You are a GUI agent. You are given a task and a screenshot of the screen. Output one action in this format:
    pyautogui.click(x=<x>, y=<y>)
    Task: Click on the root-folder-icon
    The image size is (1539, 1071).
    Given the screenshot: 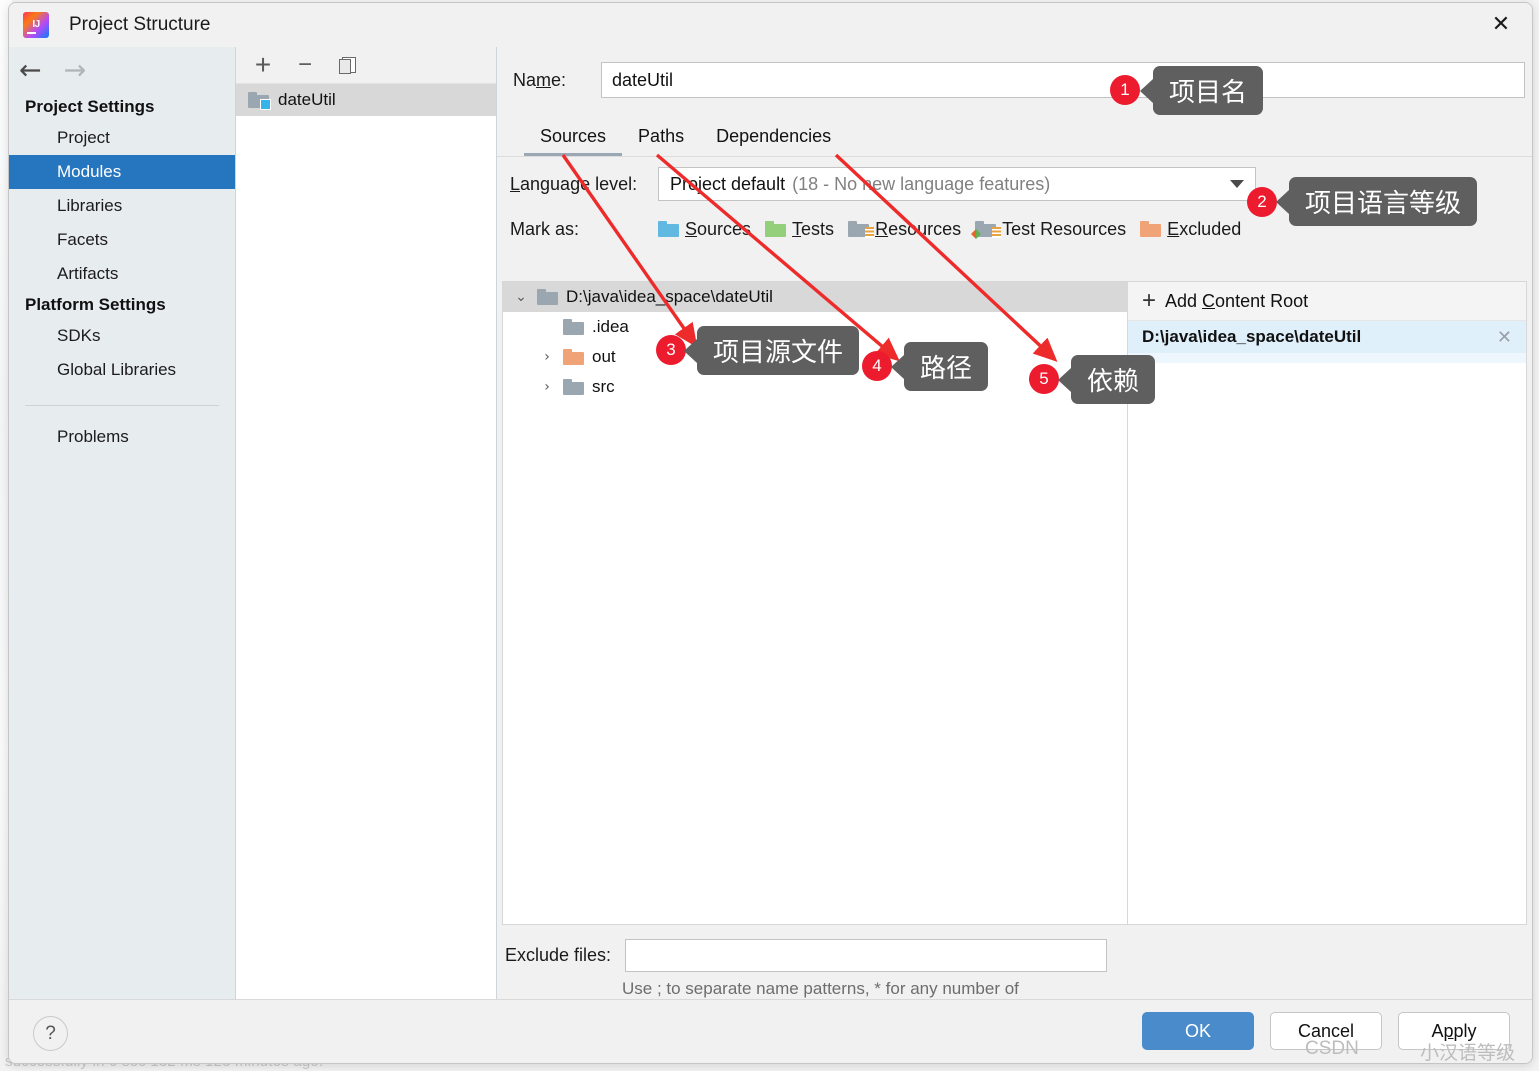 What is the action you would take?
    pyautogui.click(x=547, y=297)
    